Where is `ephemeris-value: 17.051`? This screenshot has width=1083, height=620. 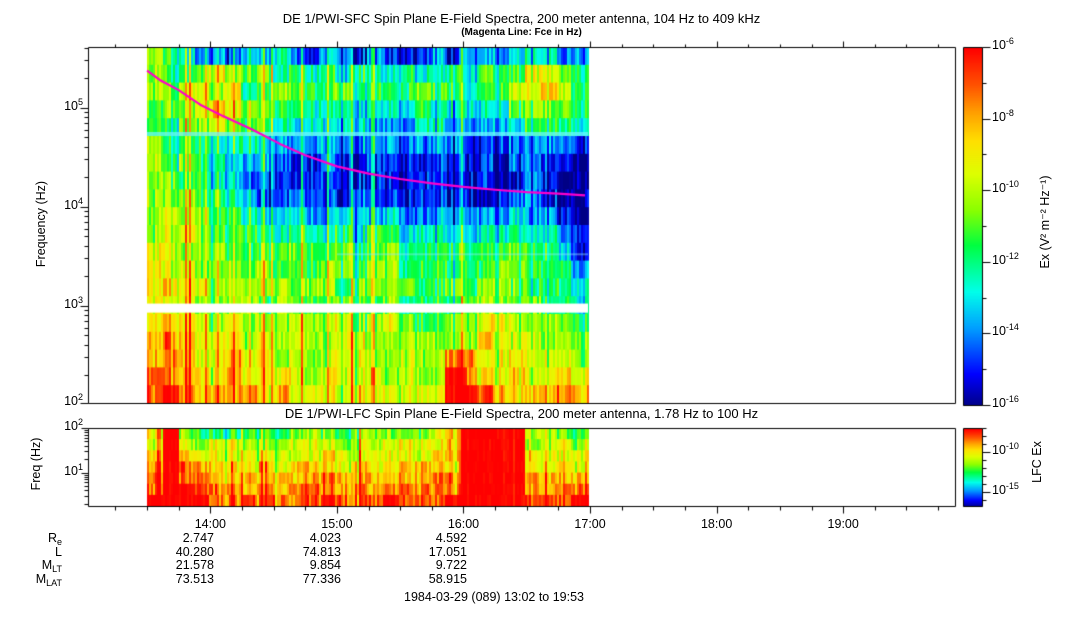 ephemeris-value: 17.051 is located at coordinates (447, 552).